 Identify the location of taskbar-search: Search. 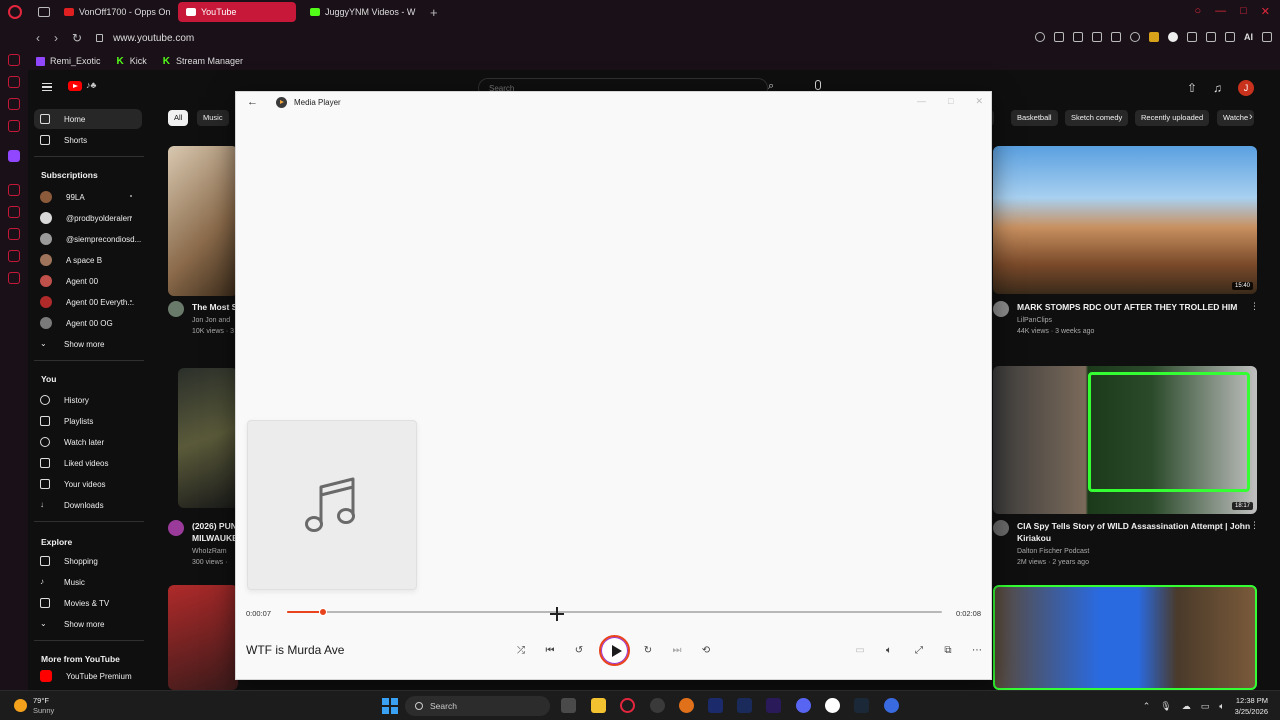
(477, 706).